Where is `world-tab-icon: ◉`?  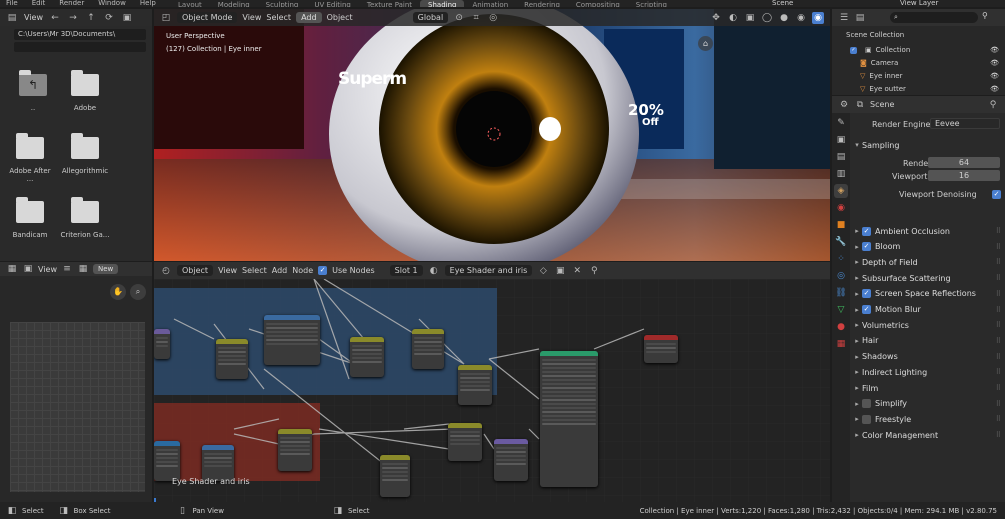
world-tab-icon: ◉ is located at coordinates (841, 208).